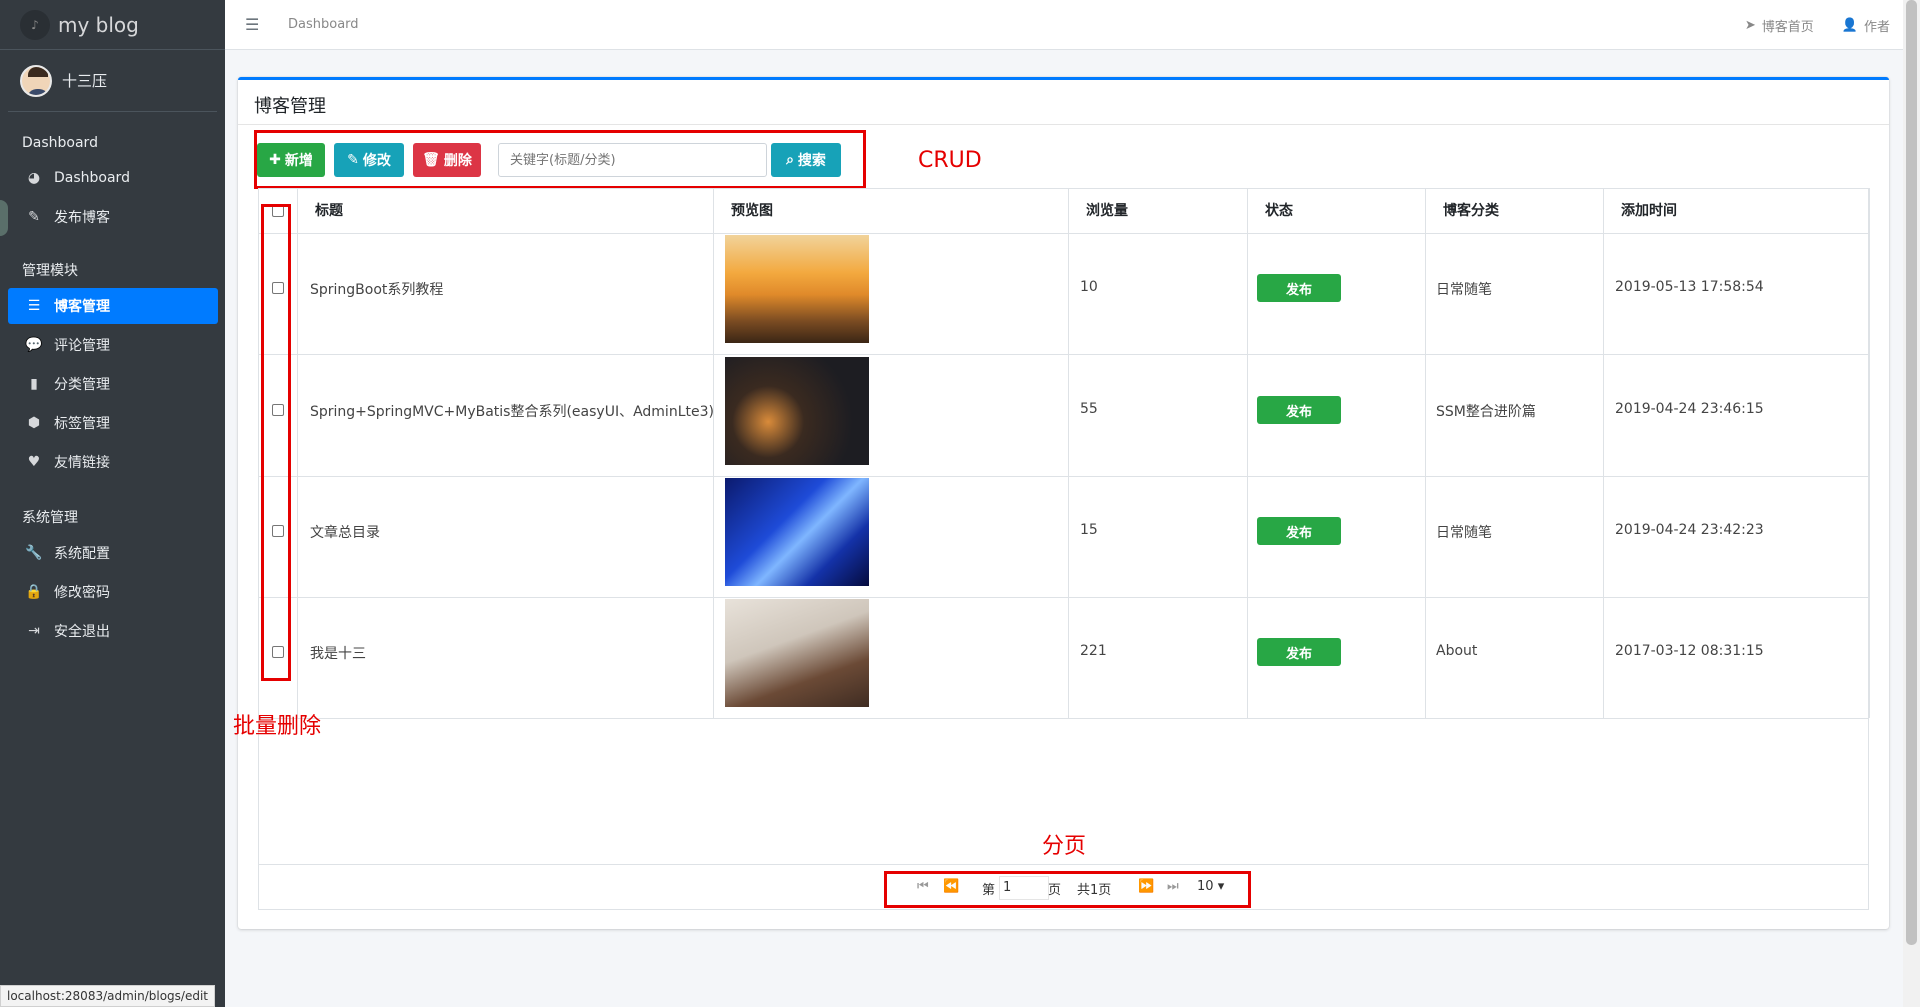 Image resolution: width=1920 pixels, height=1007 pixels. I want to click on author-link: 👤 作者, so click(1866, 25).